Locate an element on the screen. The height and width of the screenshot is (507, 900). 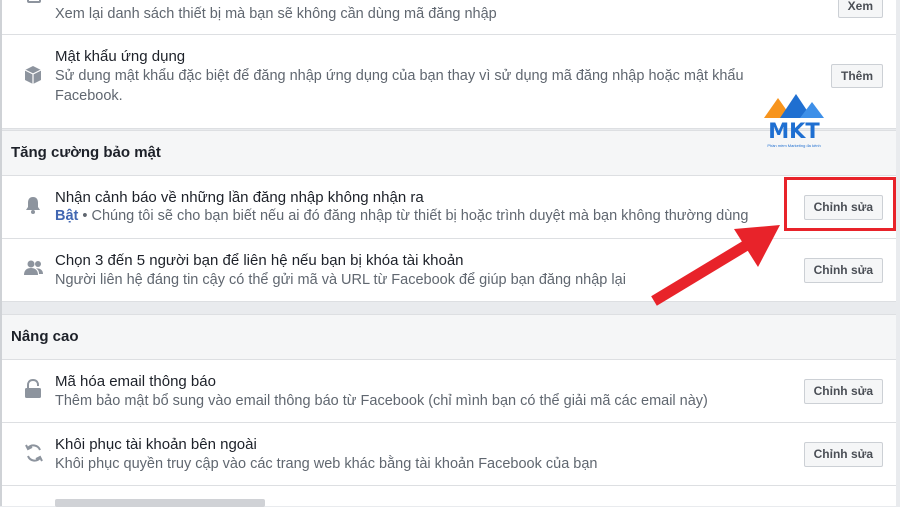
status-on: Bật is located at coordinates (67, 216).